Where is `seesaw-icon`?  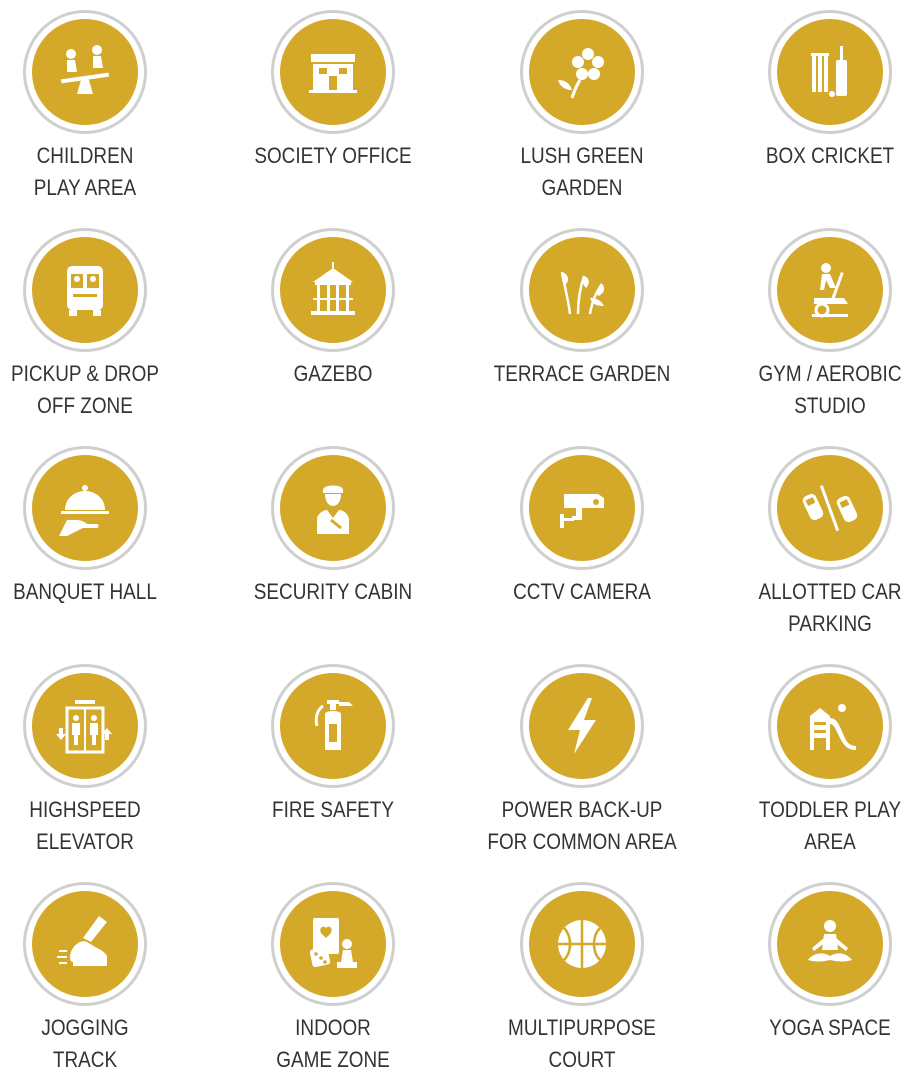
seesaw-icon is located at coordinates (85, 69).